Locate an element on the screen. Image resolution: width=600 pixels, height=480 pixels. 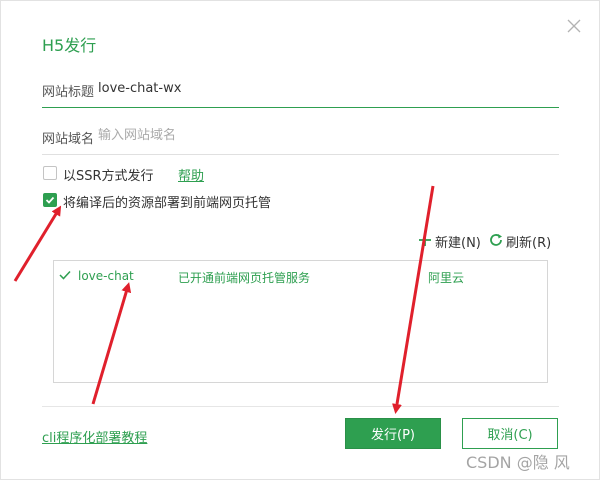
new-label: 新建(N) is located at coordinates (458, 243).